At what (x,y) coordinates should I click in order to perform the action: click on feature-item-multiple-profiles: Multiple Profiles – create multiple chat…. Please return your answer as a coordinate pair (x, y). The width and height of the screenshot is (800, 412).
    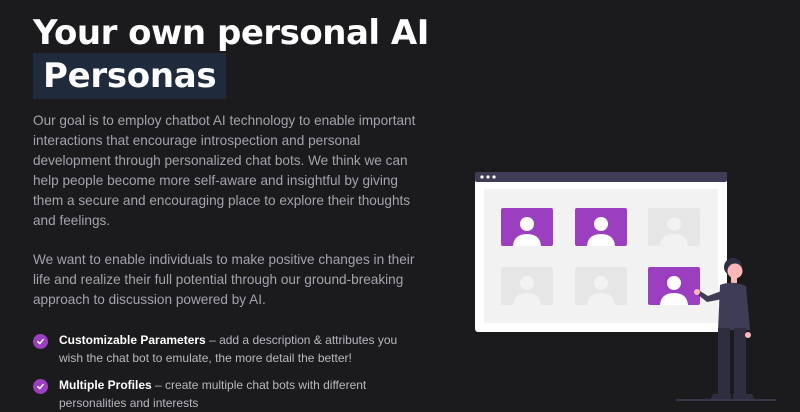
    Looking at the image, I should click on (228, 394).